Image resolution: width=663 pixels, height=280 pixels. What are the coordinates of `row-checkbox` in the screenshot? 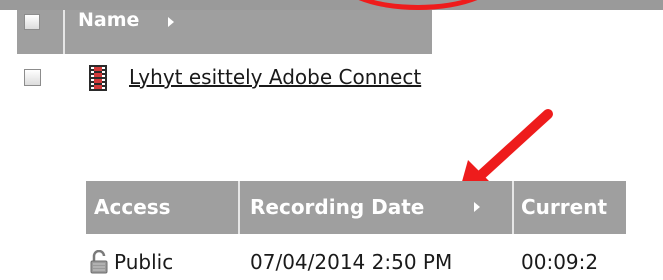 It's located at (32, 77).